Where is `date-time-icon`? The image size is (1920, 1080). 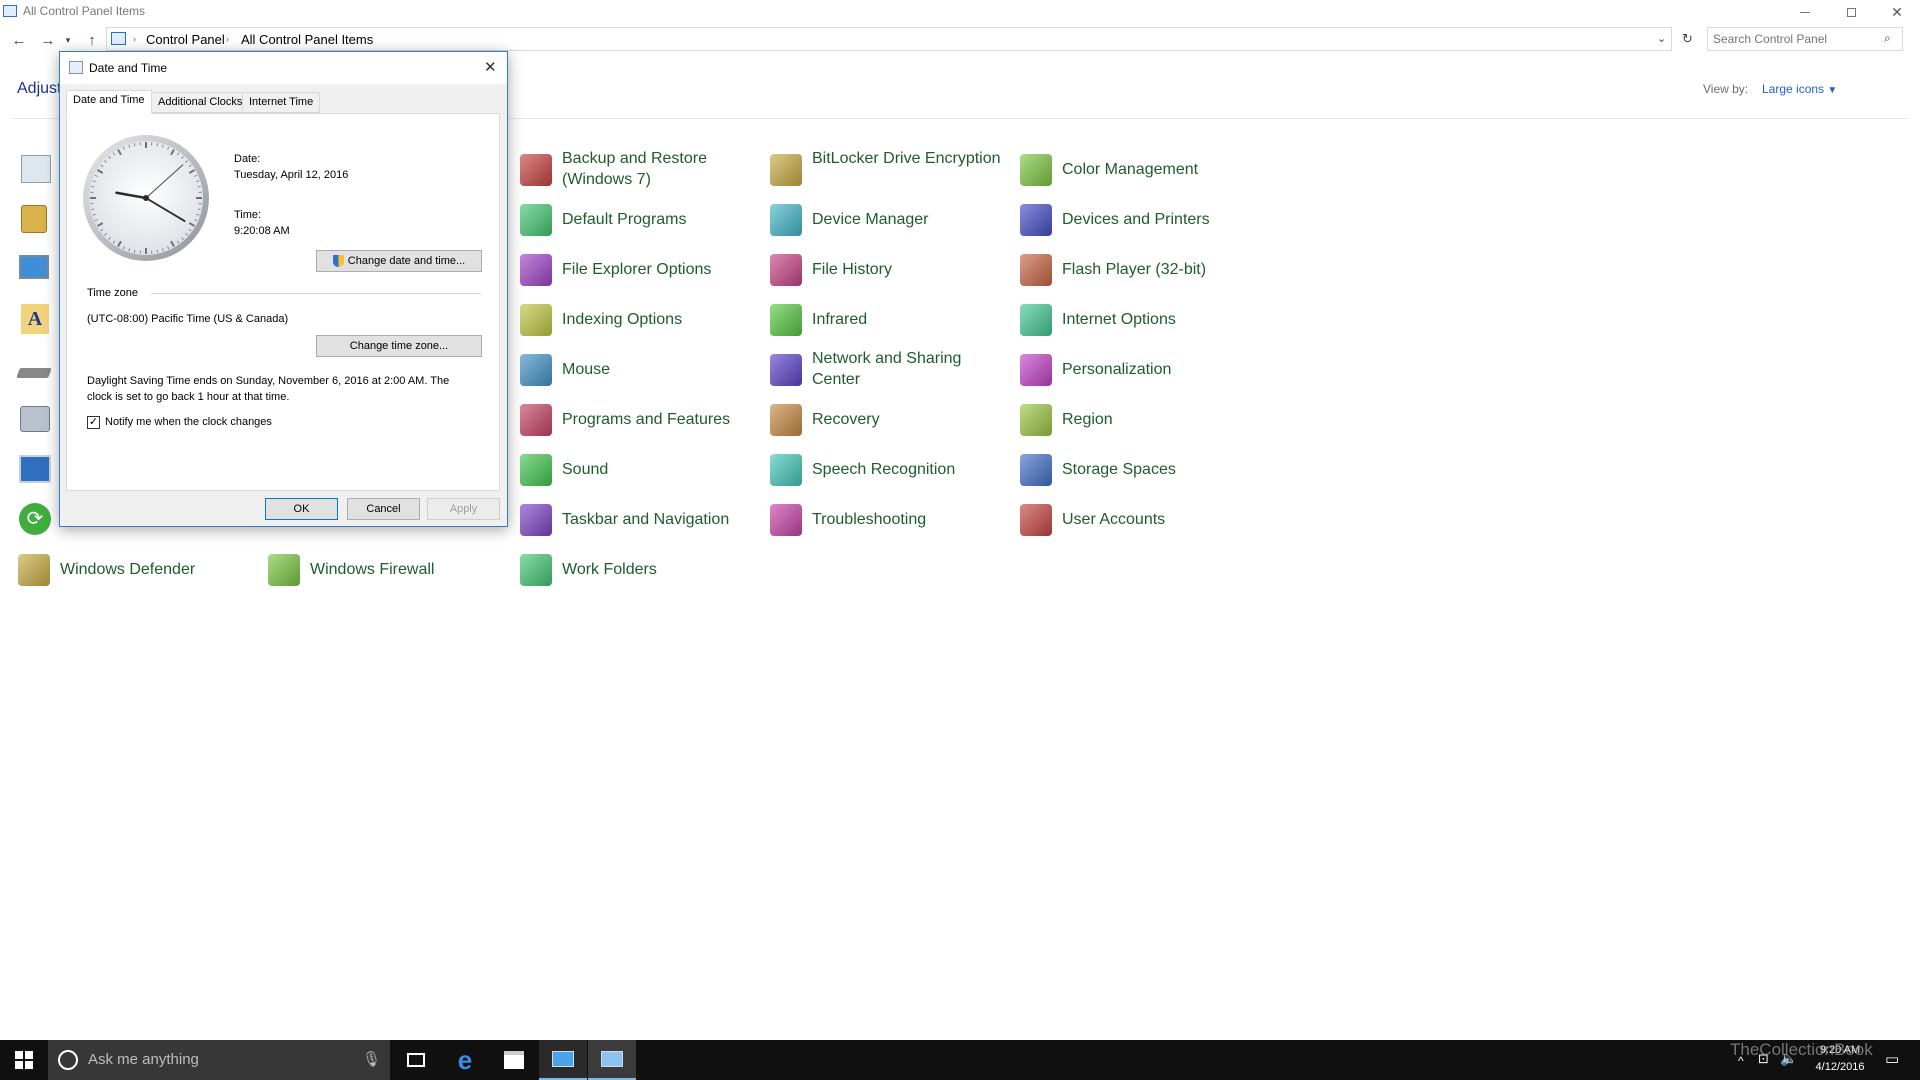
date-time-icon is located at coordinates (612, 1059).